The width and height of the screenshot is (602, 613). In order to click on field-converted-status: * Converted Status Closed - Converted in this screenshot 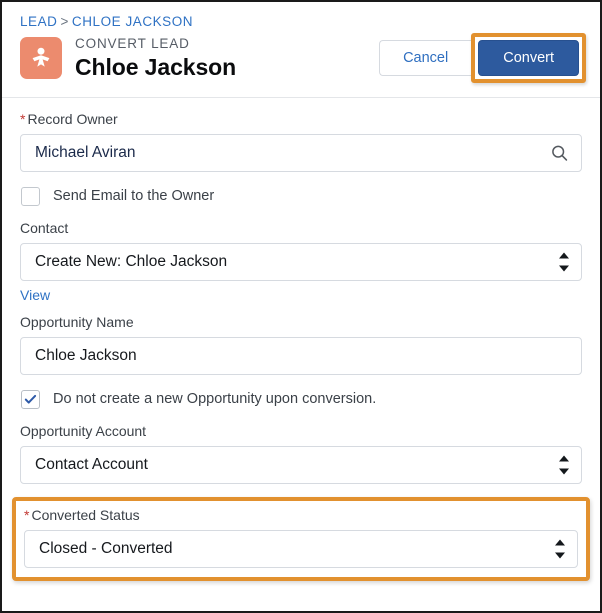, I will do `click(301, 537)`.